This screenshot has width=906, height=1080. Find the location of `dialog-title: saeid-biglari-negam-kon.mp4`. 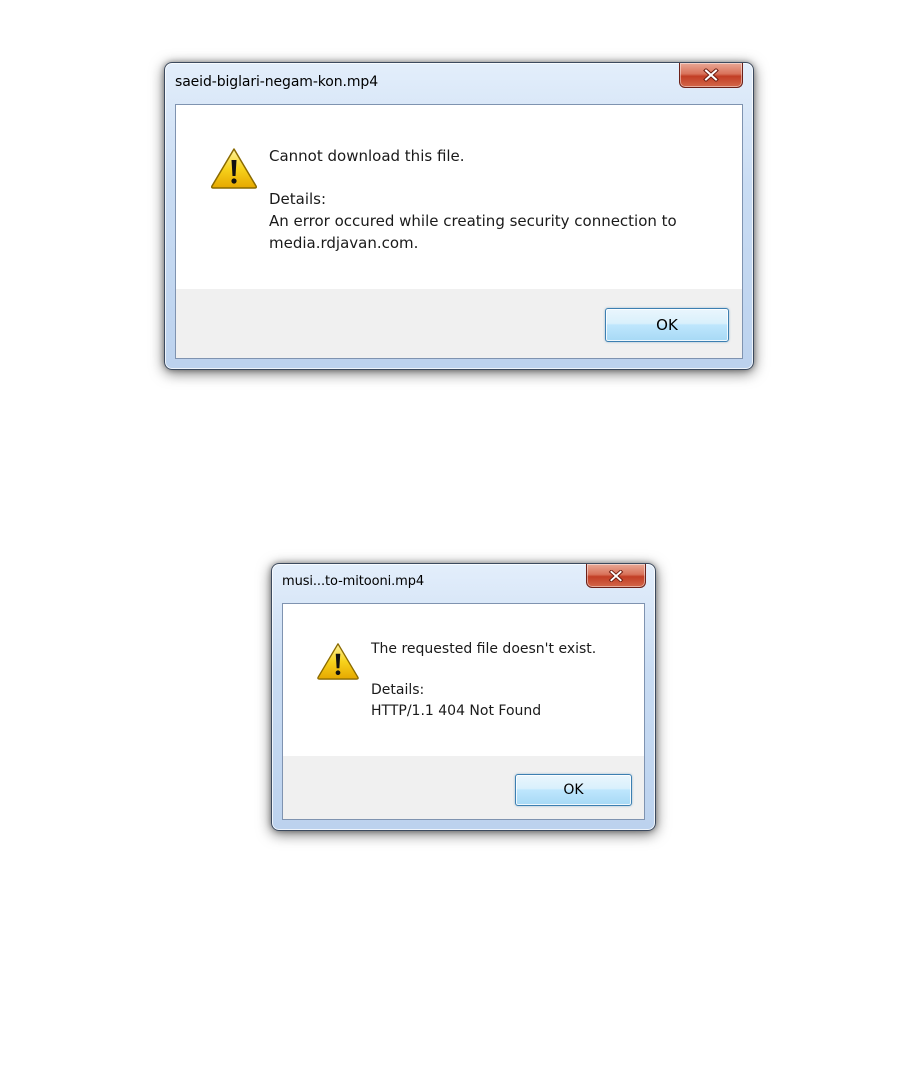

dialog-title: saeid-biglari-negam-kon.mp4 is located at coordinates (277, 82).